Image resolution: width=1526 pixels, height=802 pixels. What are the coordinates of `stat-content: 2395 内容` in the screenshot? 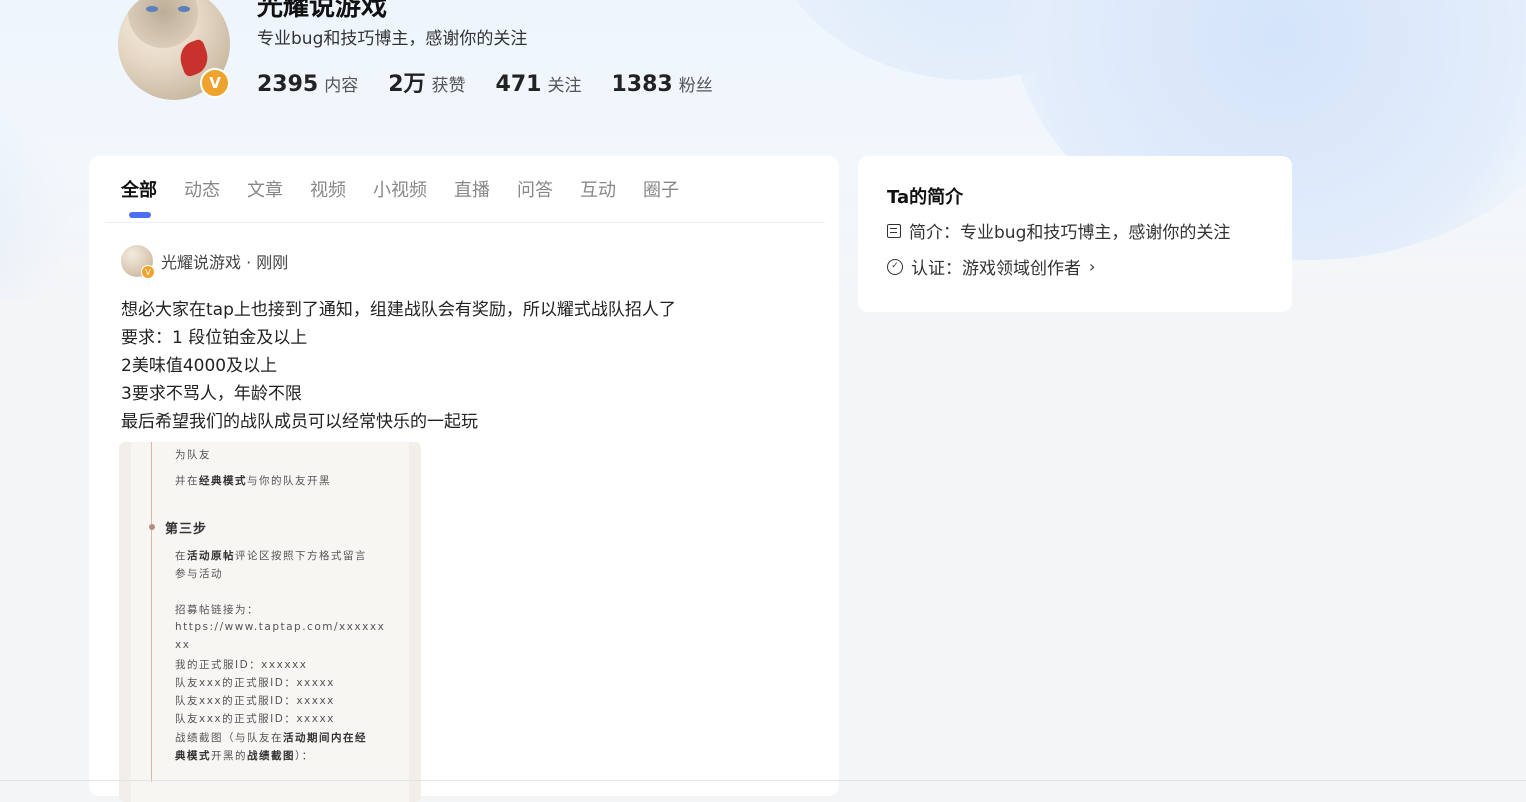 It's located at (307, 84).